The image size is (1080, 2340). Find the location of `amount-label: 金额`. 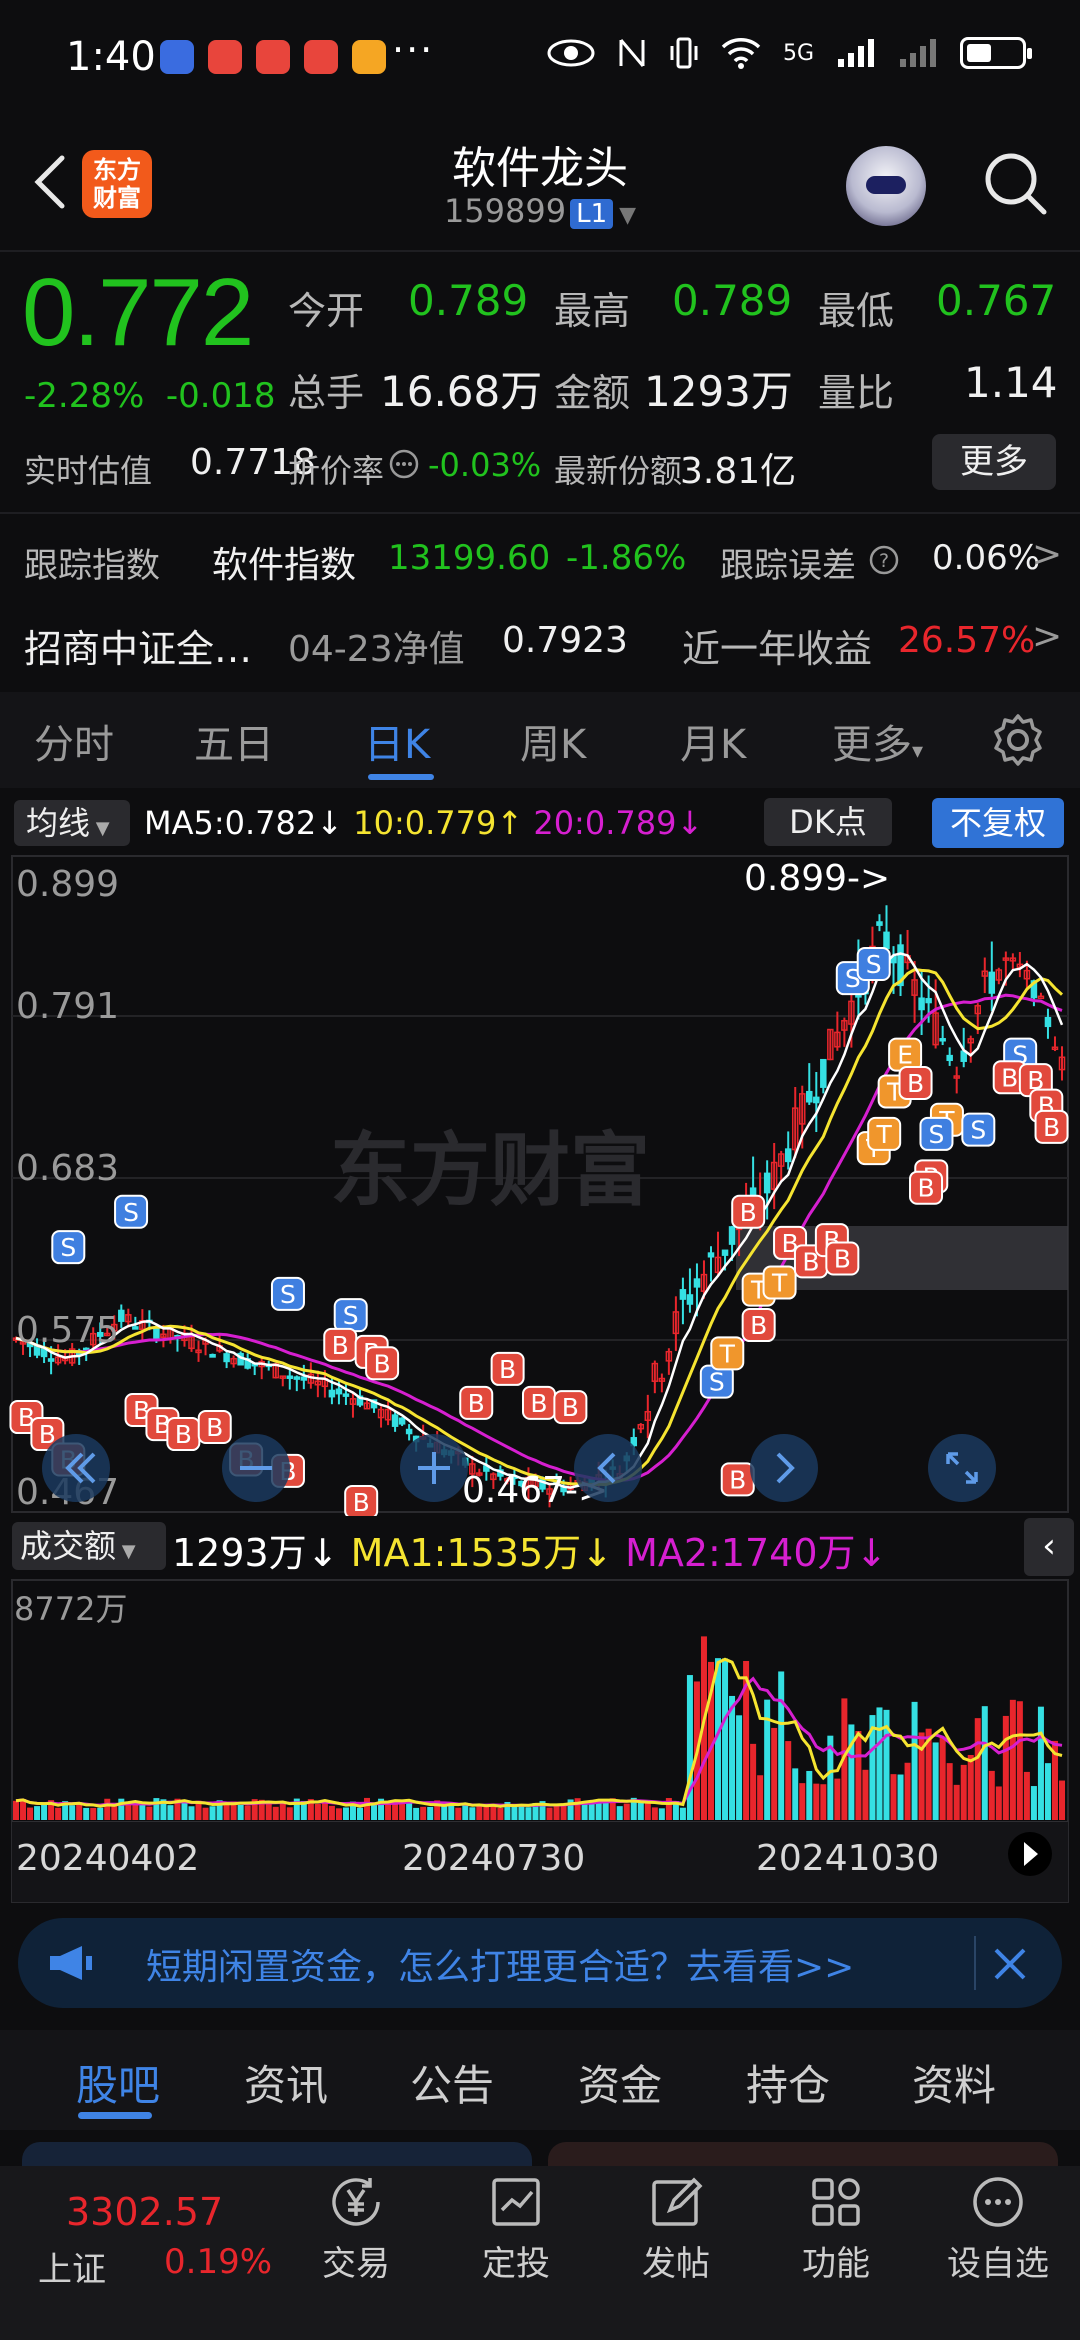

amount-label: 金额 is located at coordinates (592, 393).